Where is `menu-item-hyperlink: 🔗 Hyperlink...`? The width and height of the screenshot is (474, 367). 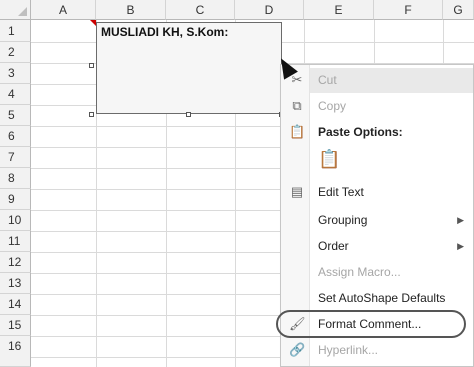
menu-item-hyperlink: 🔗 Hyperlink... is located at coordinates (377, 350).